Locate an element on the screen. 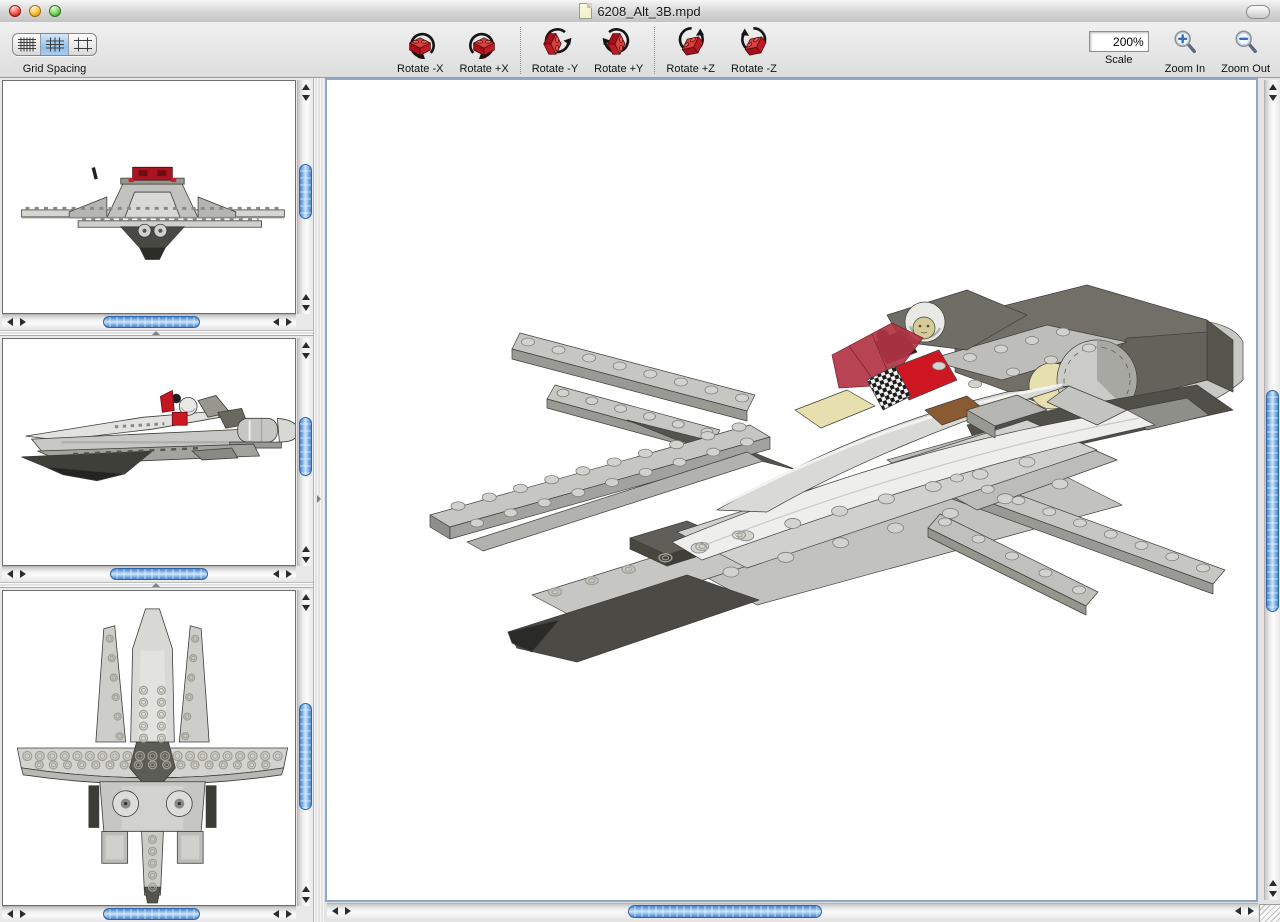 This screenshot has width=1280, height=922. scale-input is located at coordinates (1118, 41).